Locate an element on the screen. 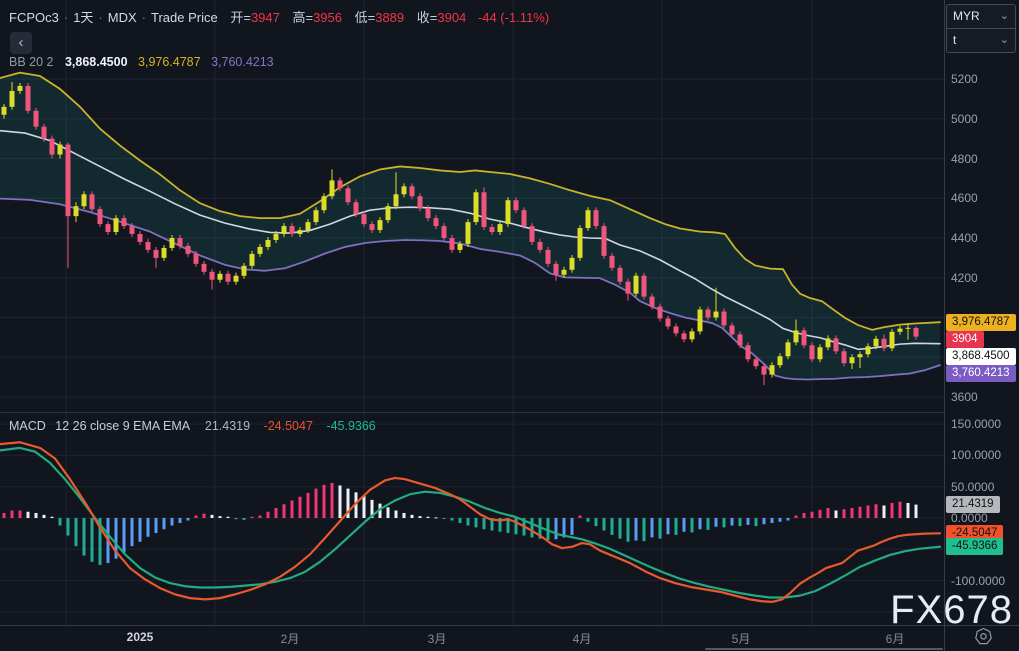 The width and height of the screenshot is (1019, 651). time-axis-border is located at coordinates (509, 625).